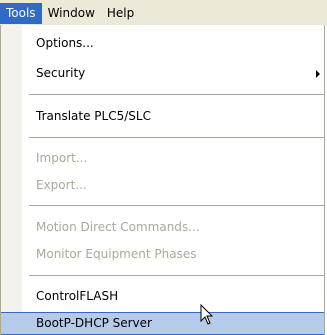  What do you see at coordinates (71, 13) in the screenshot?
I see `menu-window: Window` at bounding box center [71, 13].